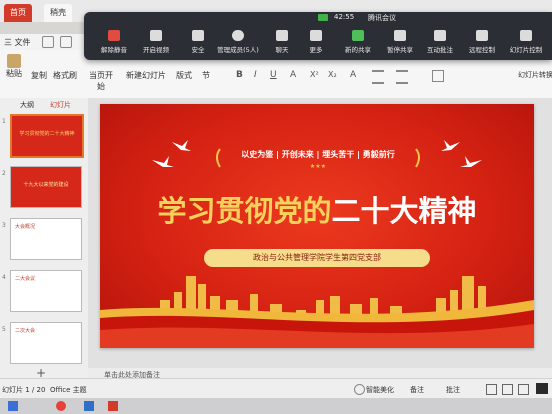 The height and width of the screenshot is (414, 552). Describe the element at coordinates (526, 42) in the screenshot. I see `slide-control-button: 幻灯片控制` at that location.